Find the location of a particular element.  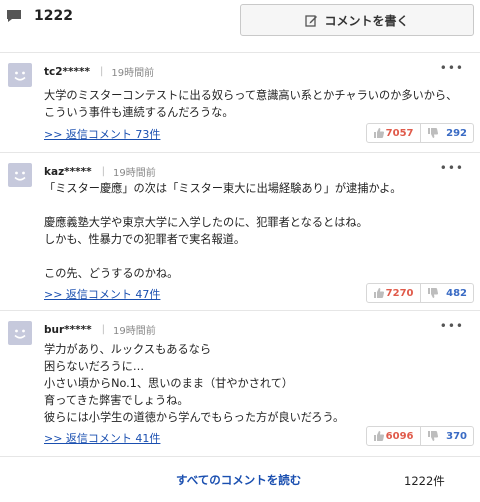

total-comment-count: 1222件 is located at coordinates (424, 481).